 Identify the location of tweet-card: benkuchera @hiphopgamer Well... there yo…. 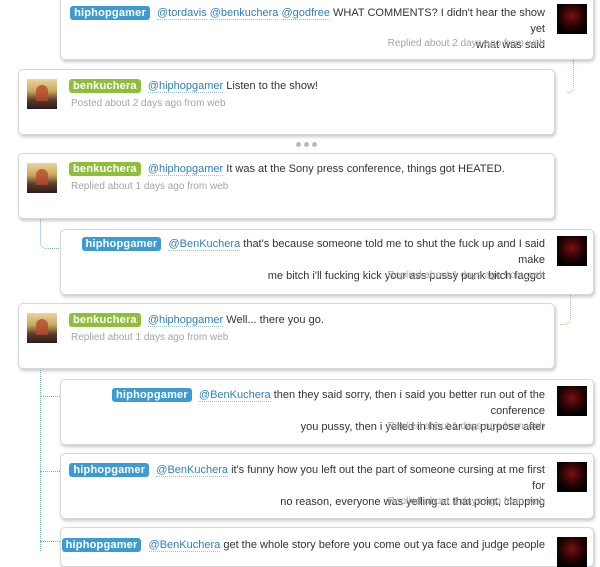
(286, 336).